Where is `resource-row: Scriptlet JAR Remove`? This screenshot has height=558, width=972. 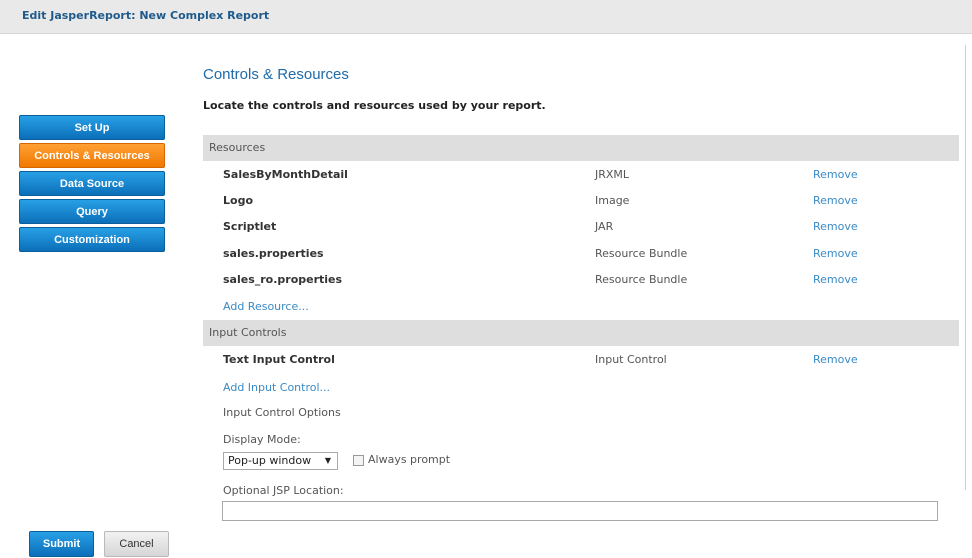
resource-row: Scriptlet JAR Remove is located at coordinates (581, 227).